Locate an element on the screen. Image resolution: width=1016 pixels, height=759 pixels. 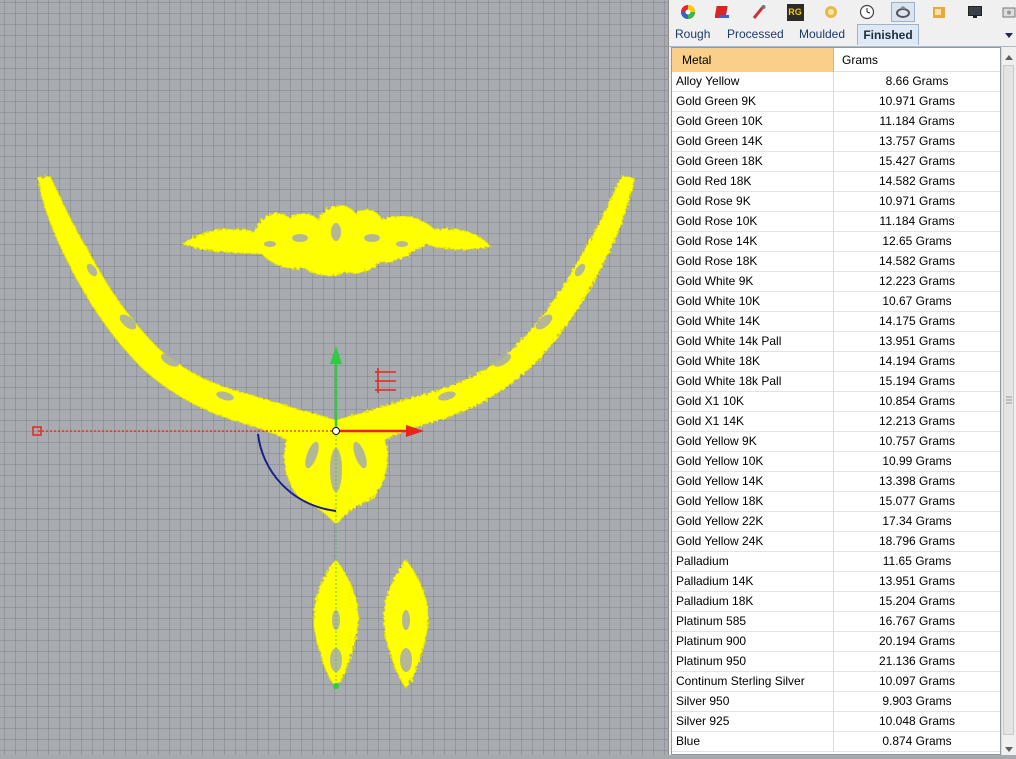
metal-name-cell: Platinum 950 is located at coordinates (753, 661).